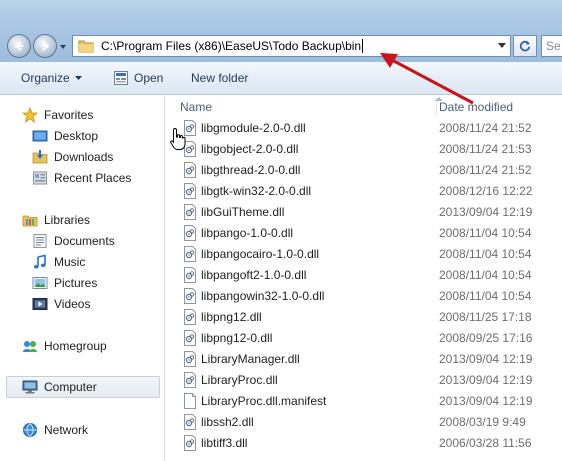 Image resolution: width=562 pixels, height=461 pixels. Describe the element at coordinates (40, 304) in the screenshot. I see `videos-icon` at that location.